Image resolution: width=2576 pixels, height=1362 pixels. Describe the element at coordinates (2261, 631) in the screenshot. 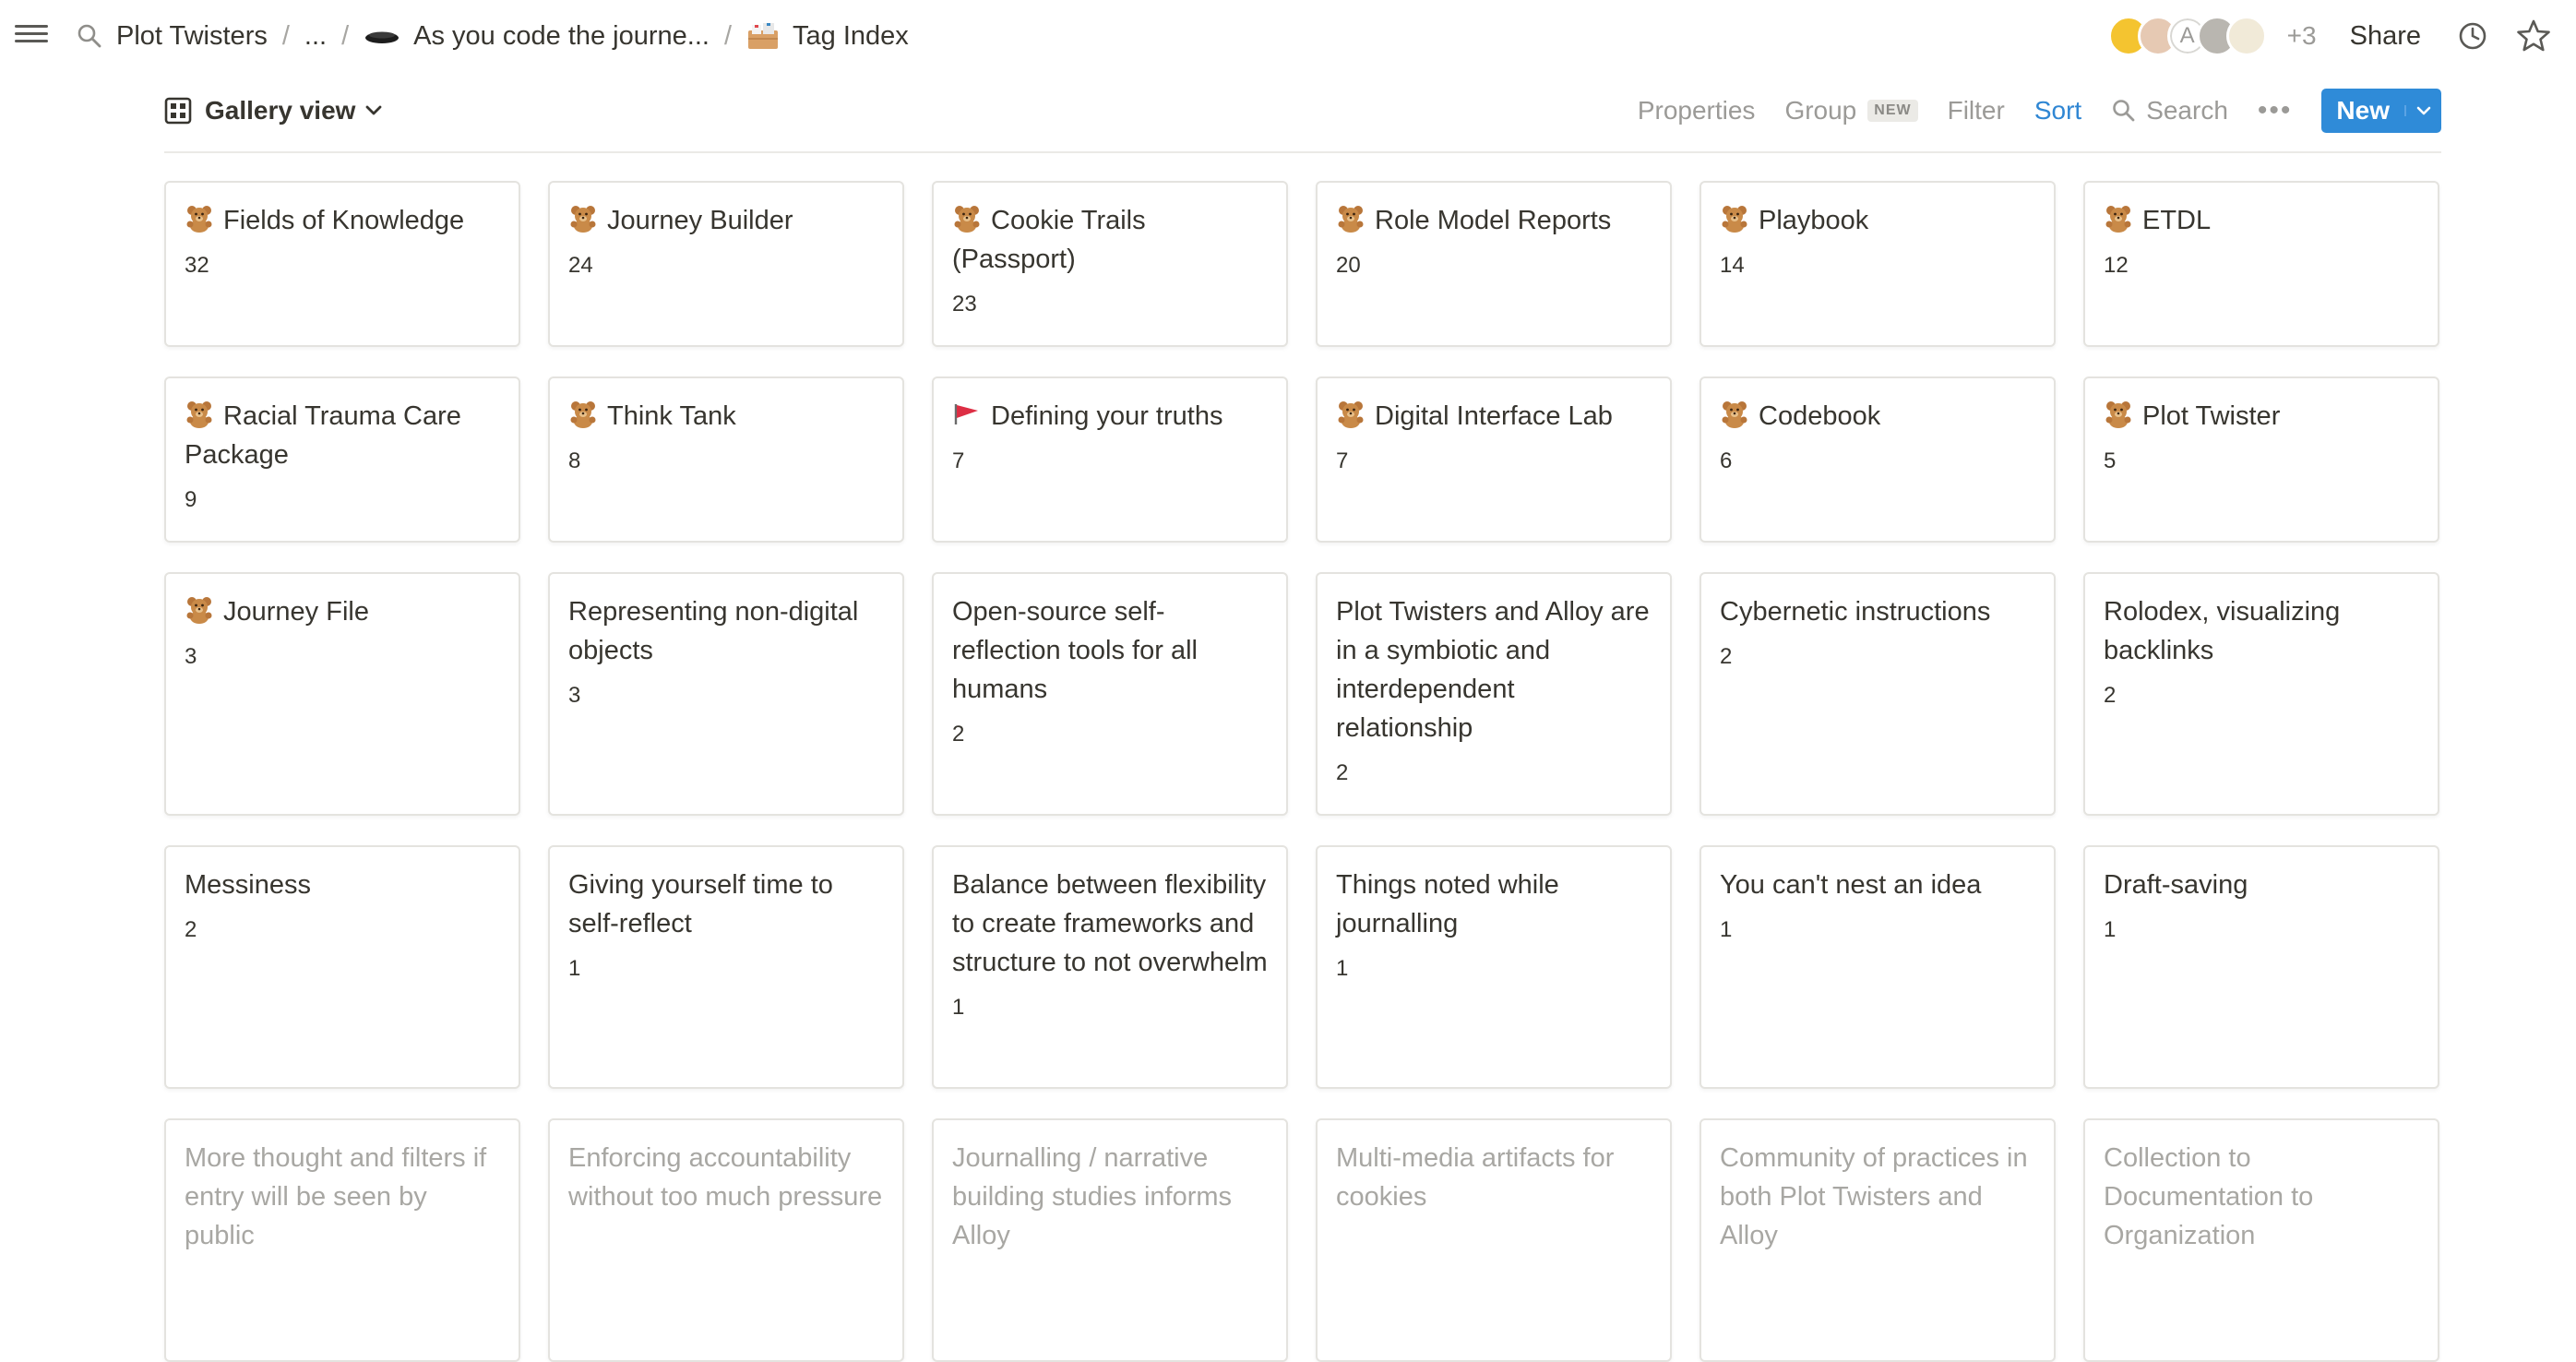

I see `card-title: Rolodex, visualizing backlinks` at that location.